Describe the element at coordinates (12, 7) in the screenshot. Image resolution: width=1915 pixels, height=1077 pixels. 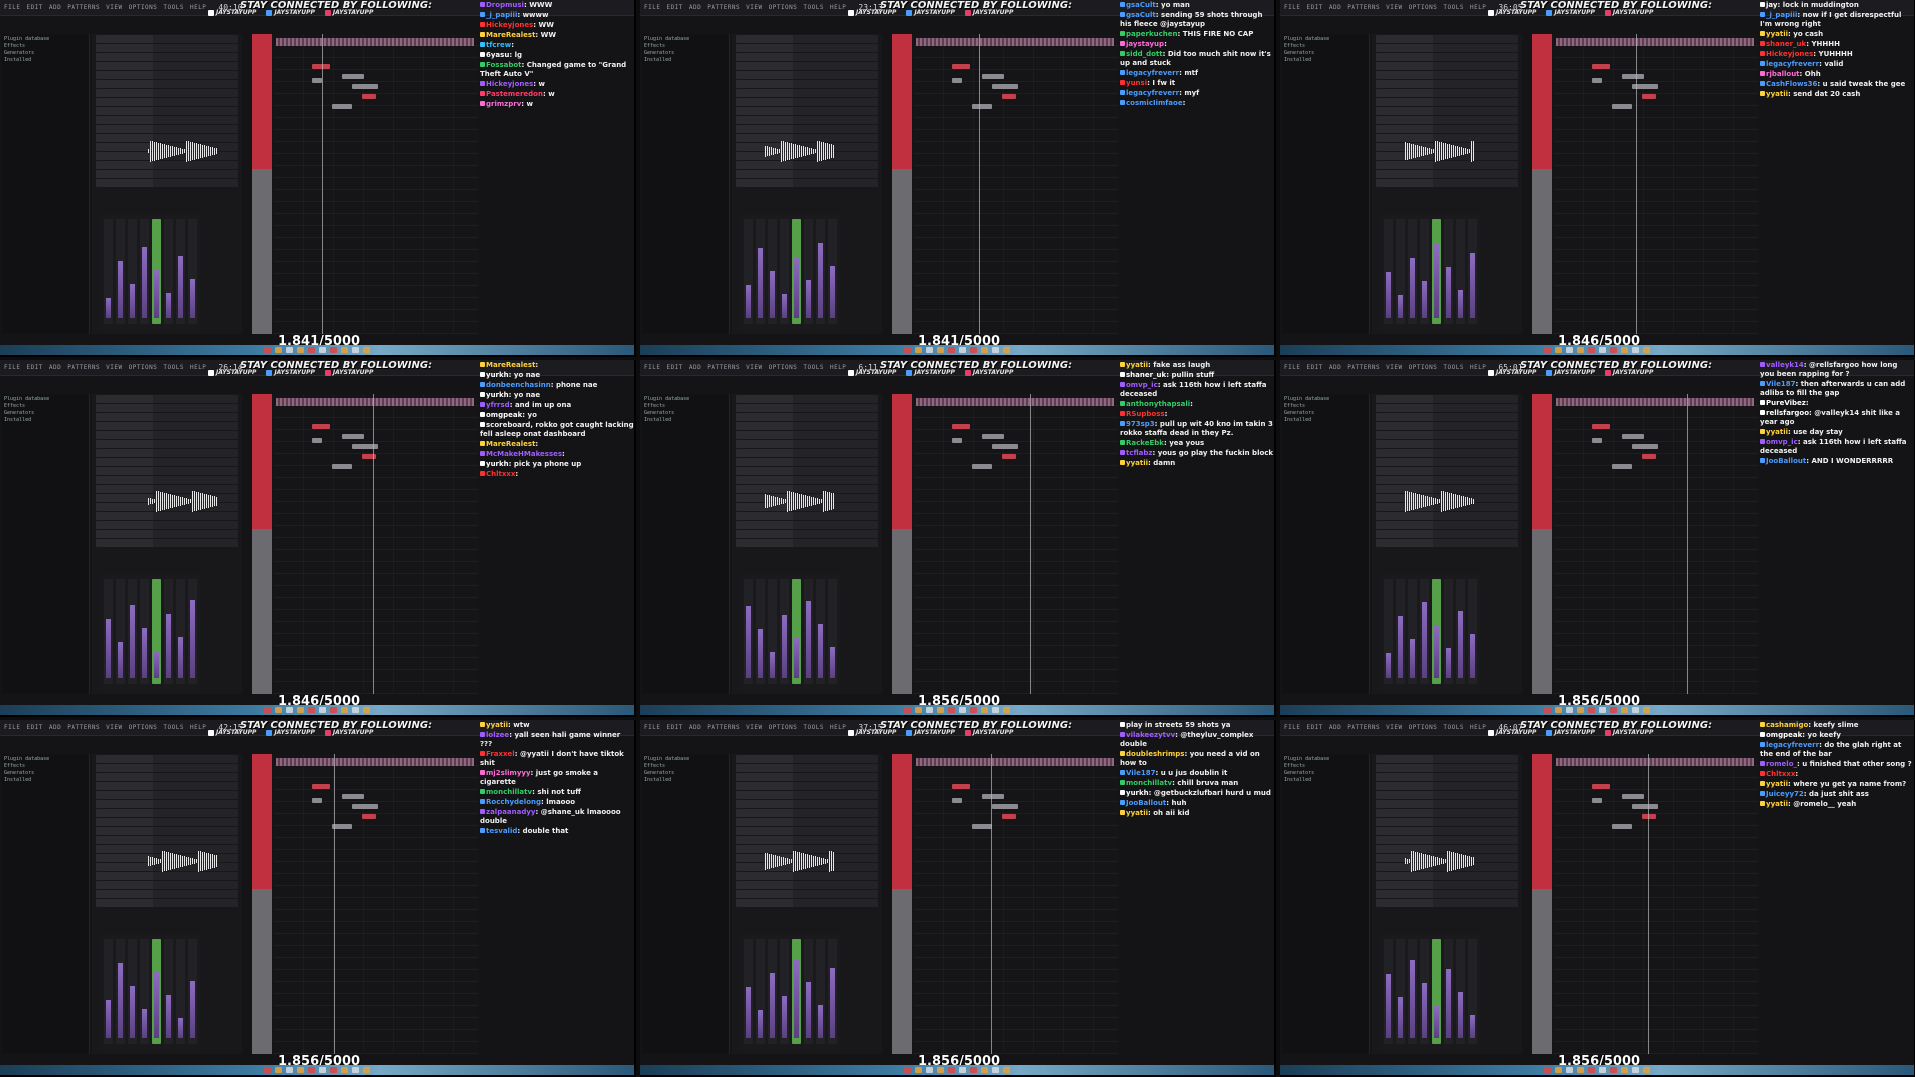
I see `menu-item-file: FILE` at that location.